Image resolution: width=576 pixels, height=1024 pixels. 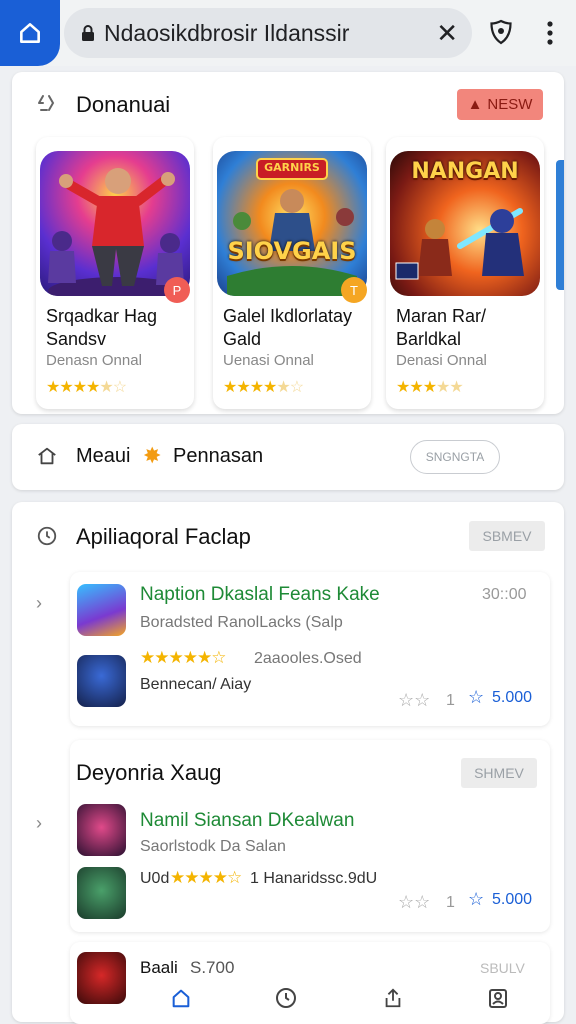 I want to click on game-subtitle: Denasn Onnal, so click(x=94, y=360).